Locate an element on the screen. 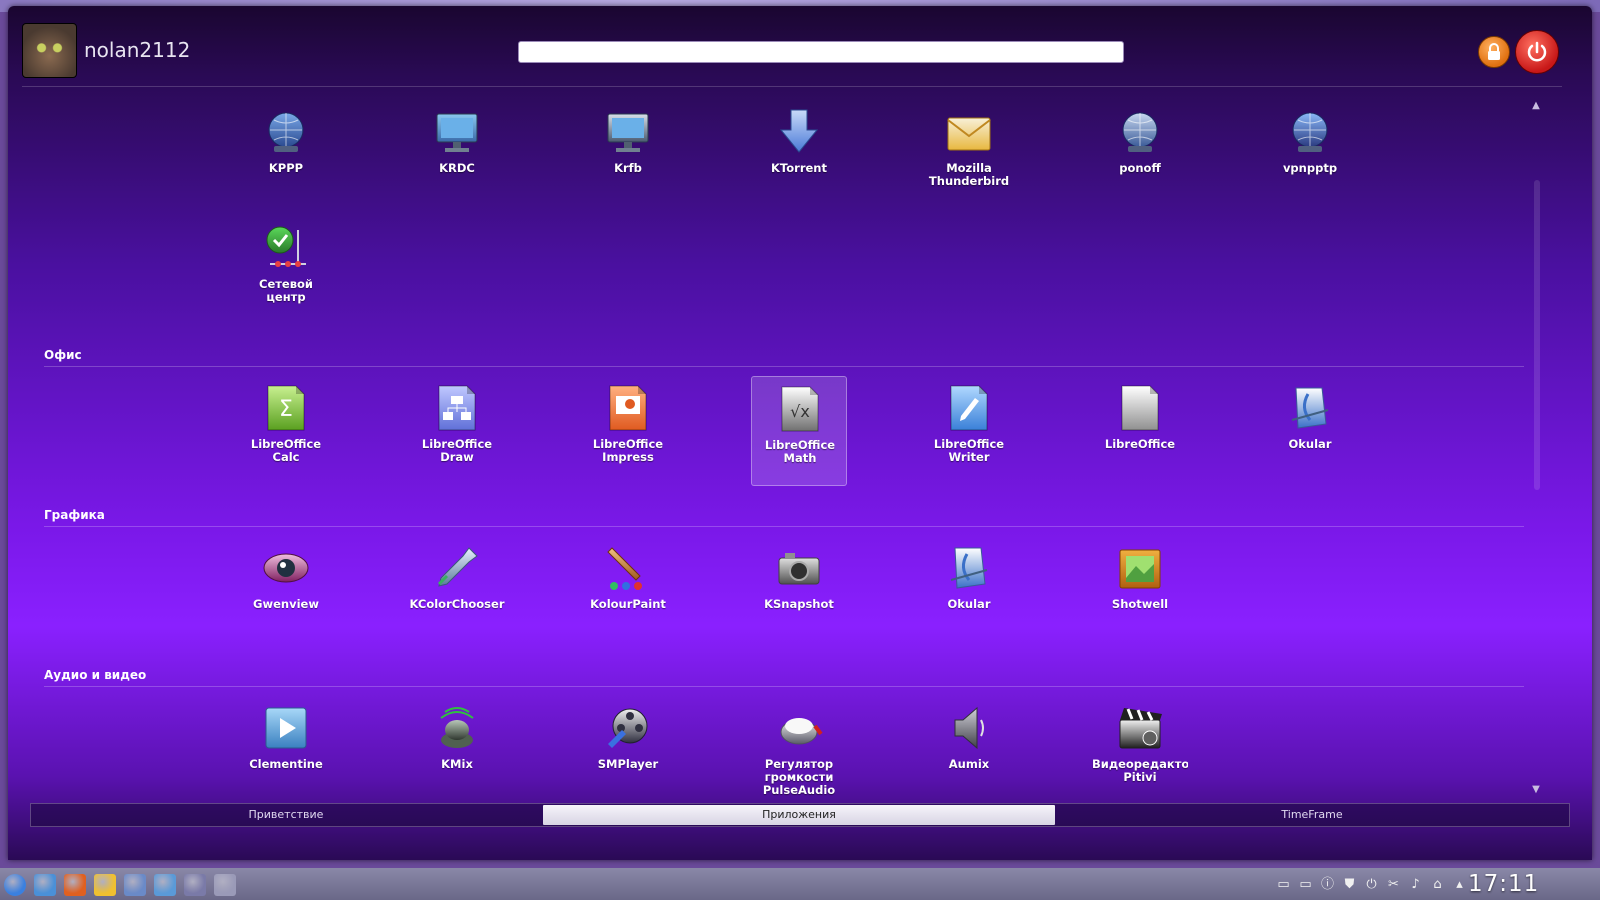 Image resolution: width=1600 pixels, height=900 pixels. firefox-icon is located at coordinates (75, 885).